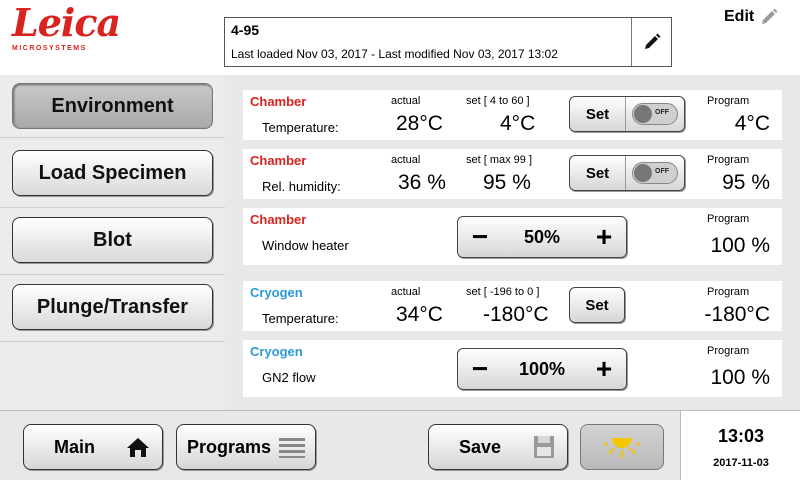  Describe the element at coordinates (498, 101) in the screenshot. I see `set-range-label: set [ 4 to 60 ]` at that location.